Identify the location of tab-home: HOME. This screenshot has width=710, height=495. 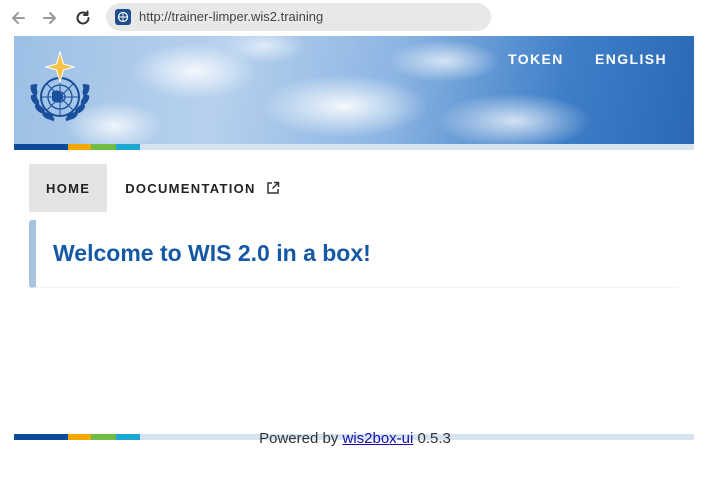
(68, 188).